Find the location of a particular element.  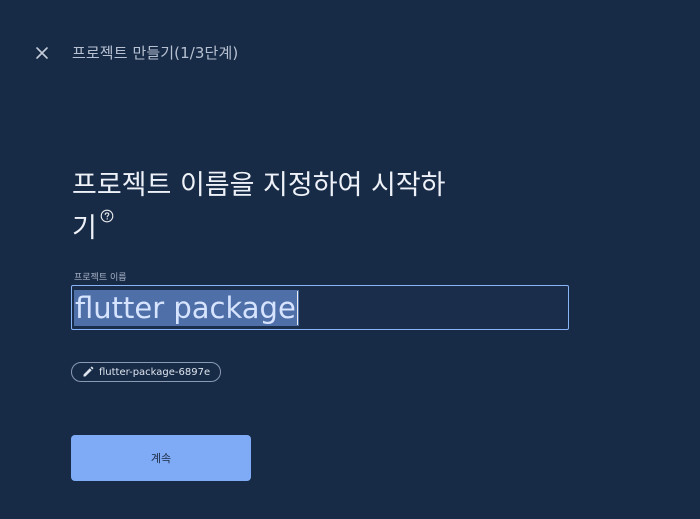

project-name-input: flutter package is located at coordinates (186, 308).